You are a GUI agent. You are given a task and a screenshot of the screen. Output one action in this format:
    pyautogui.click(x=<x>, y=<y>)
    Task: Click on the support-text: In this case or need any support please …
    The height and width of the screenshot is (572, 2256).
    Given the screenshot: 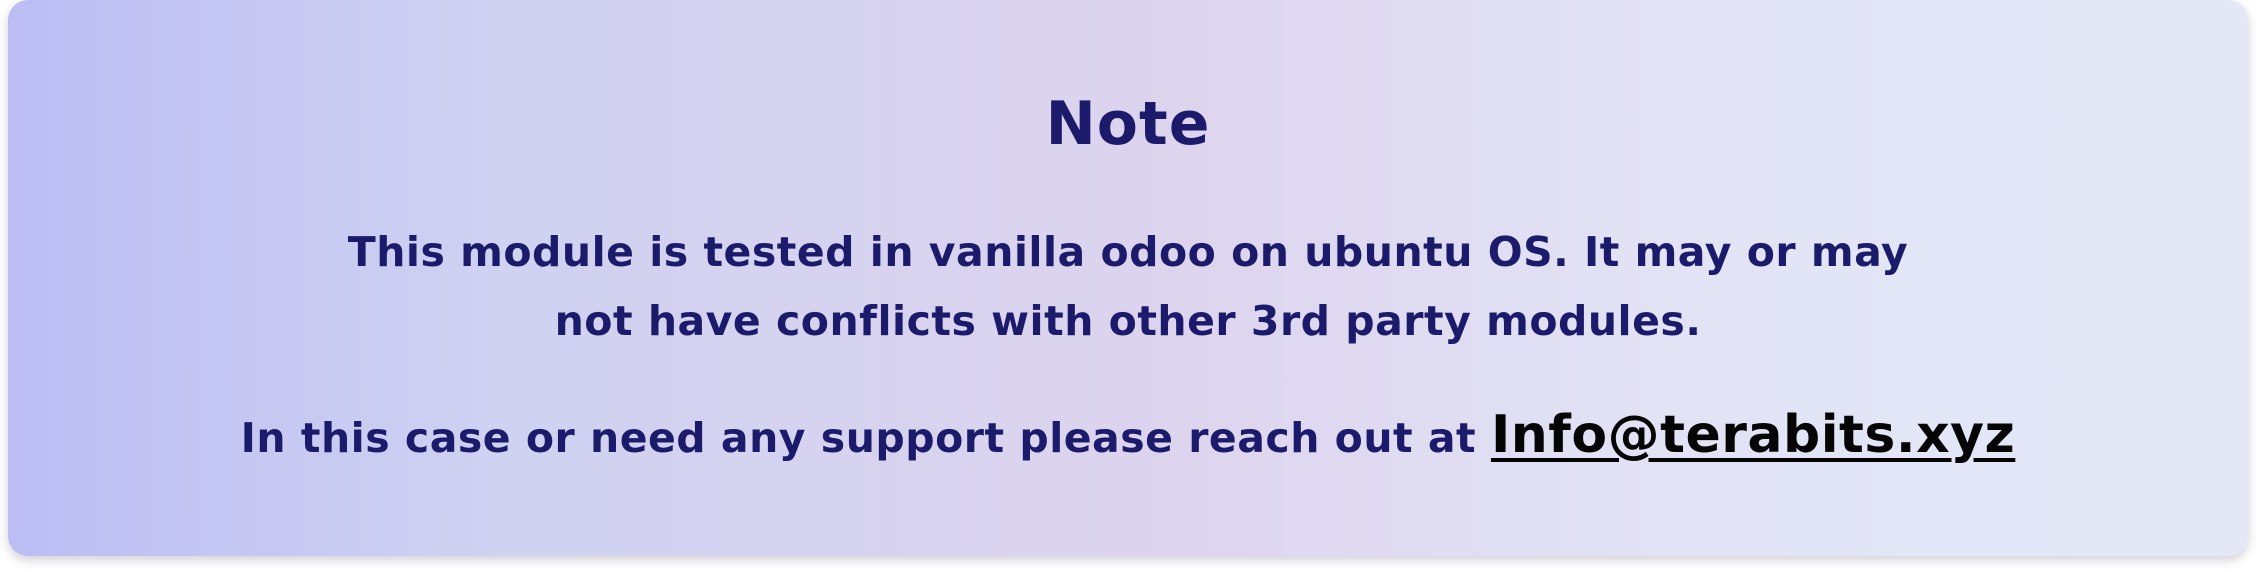 What is the action you would take?
    pyautogui.click(x=865, y=438)
    